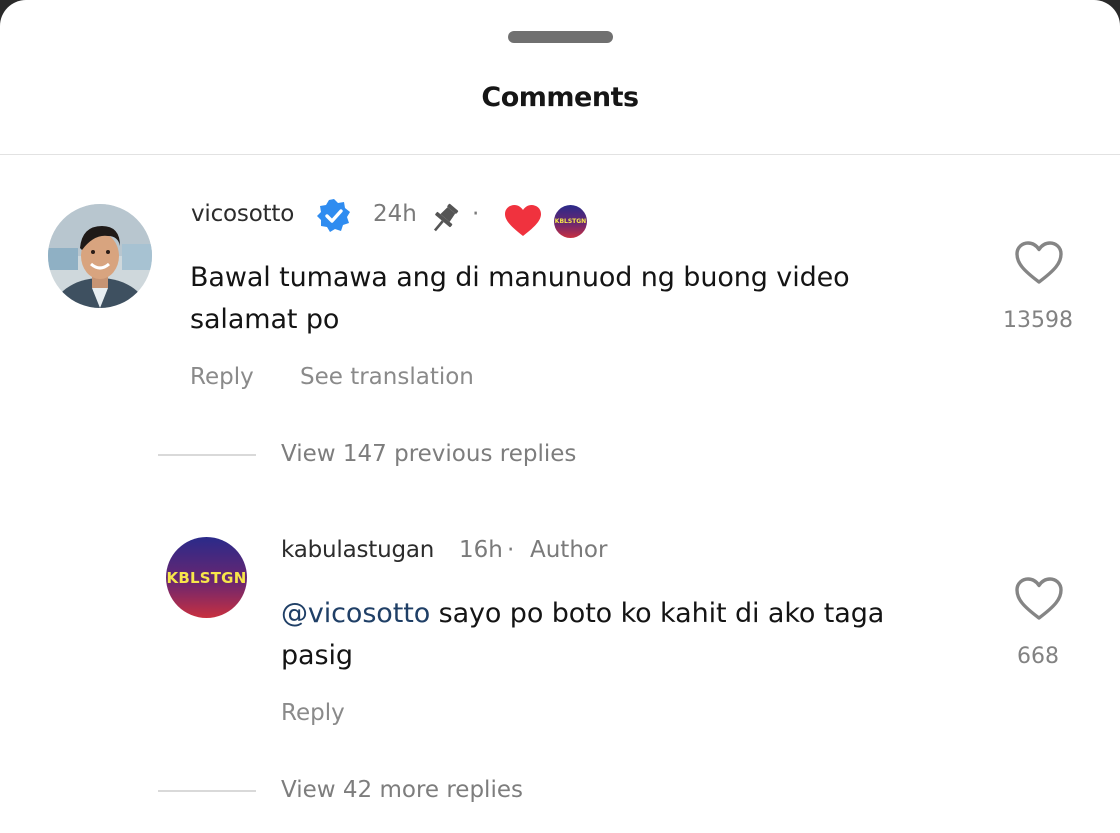 The image size is (1120, 833). What do you see at coordinates (560, 37) in the screenshot?
I see `drag-handle` at bounding box center [560, 37].